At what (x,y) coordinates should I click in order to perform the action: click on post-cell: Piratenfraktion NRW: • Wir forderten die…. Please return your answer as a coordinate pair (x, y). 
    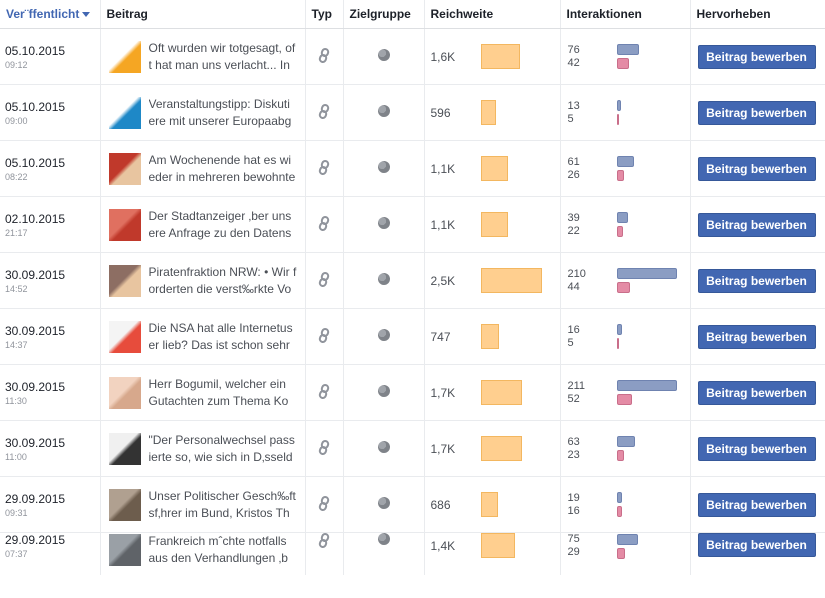
    Looking at the image, I should click on (202, 280).